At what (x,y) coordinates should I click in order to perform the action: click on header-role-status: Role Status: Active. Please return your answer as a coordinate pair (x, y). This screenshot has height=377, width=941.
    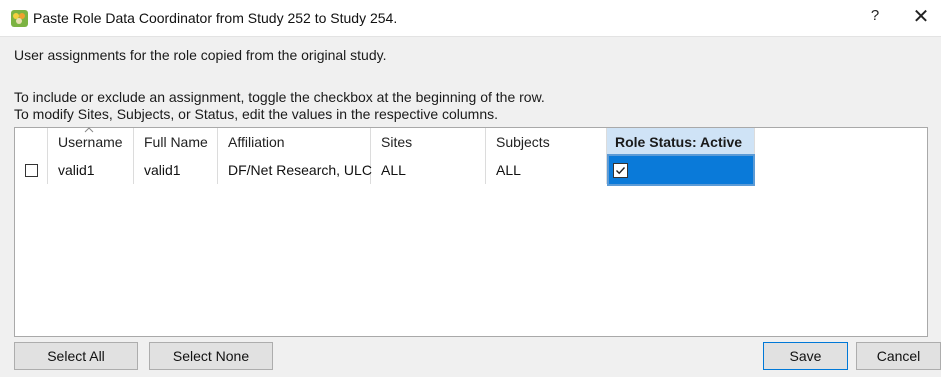
    Looking at the image, I should click on (681, 142).